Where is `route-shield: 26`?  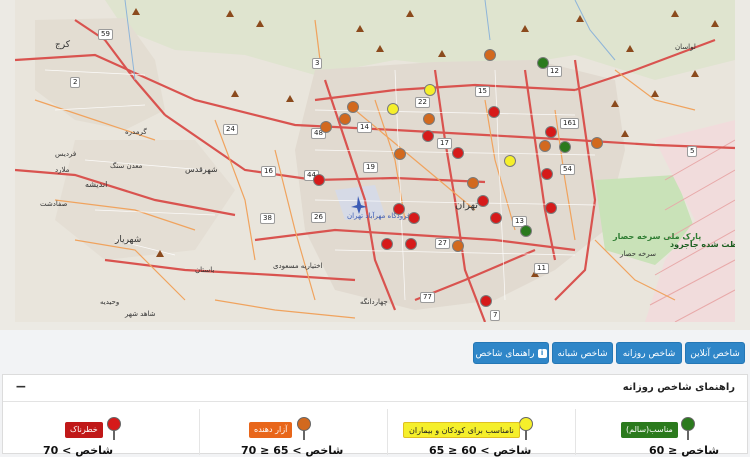 route-shield: 26 is located at coordinates (318, 217).